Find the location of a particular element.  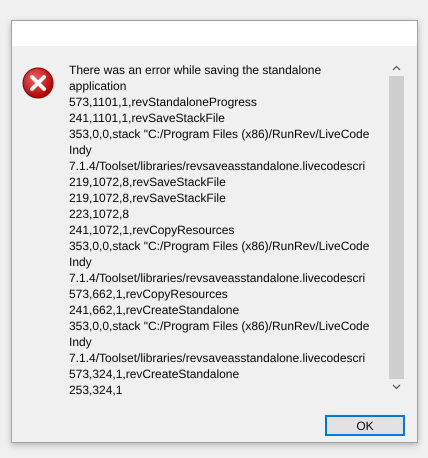

message-text: 573,324,1,revCreateStandalone is located at coordinates (154, 374).